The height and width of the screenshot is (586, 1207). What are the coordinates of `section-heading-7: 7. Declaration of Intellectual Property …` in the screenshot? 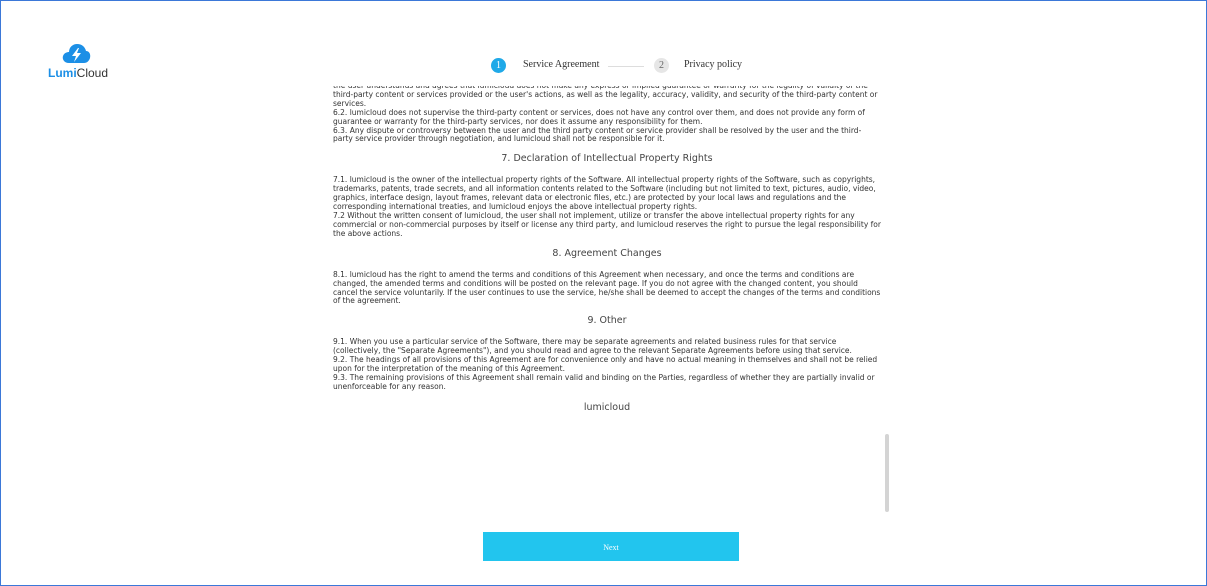 It's located at (607, 159).